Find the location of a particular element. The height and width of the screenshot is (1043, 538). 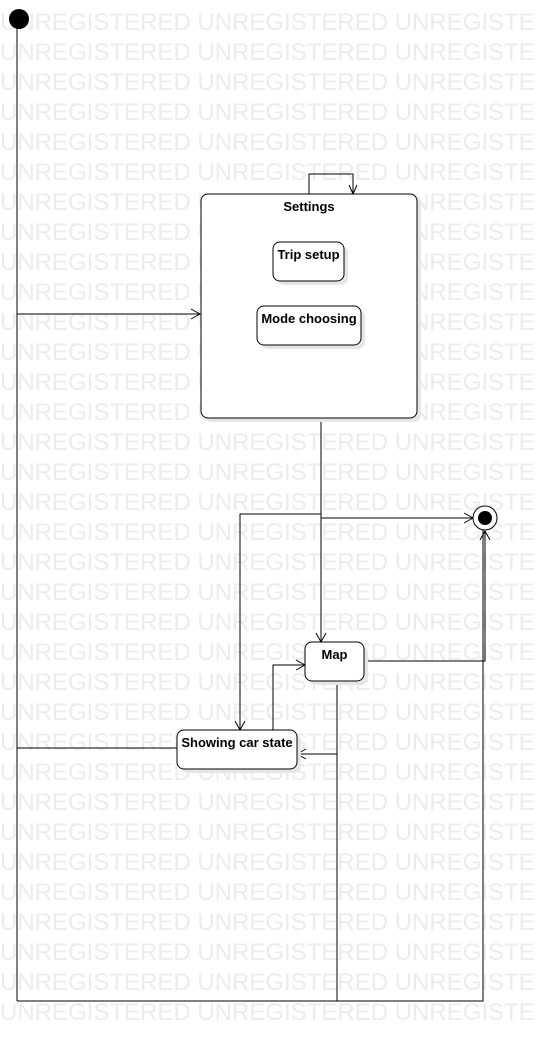

state-mode-choosing-label: Mode choosing is located at coordinates (308, 318).